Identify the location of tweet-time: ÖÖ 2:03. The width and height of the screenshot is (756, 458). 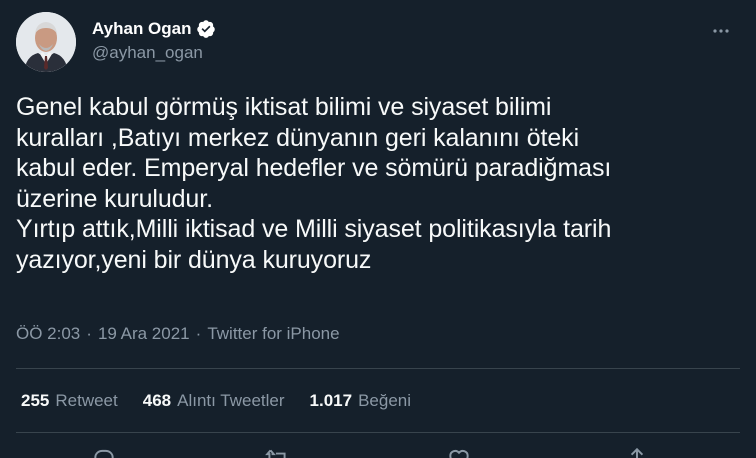
(48, 334).